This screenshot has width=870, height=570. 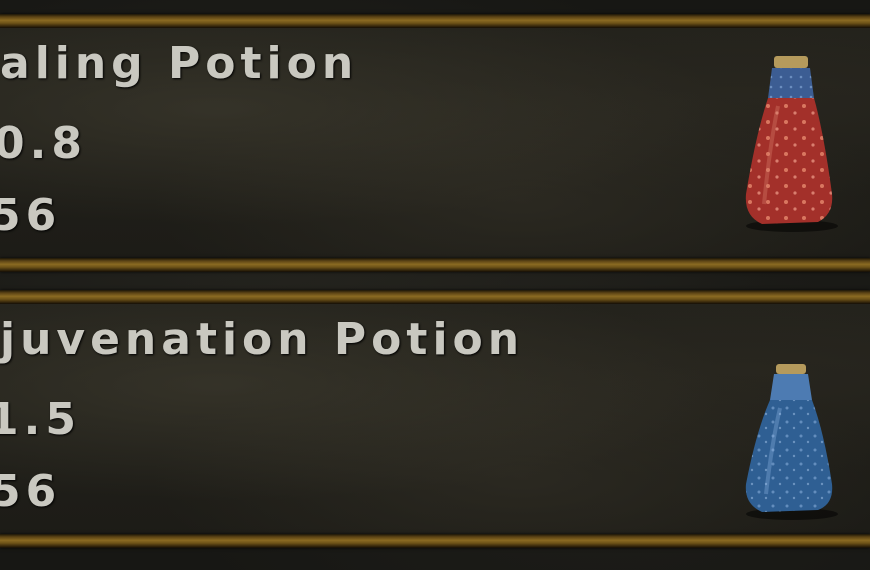 What do you see at coordinates (435, 265) in the screenshot?
I see `gold-border-divider-lower` at bounding box center [435, 265].